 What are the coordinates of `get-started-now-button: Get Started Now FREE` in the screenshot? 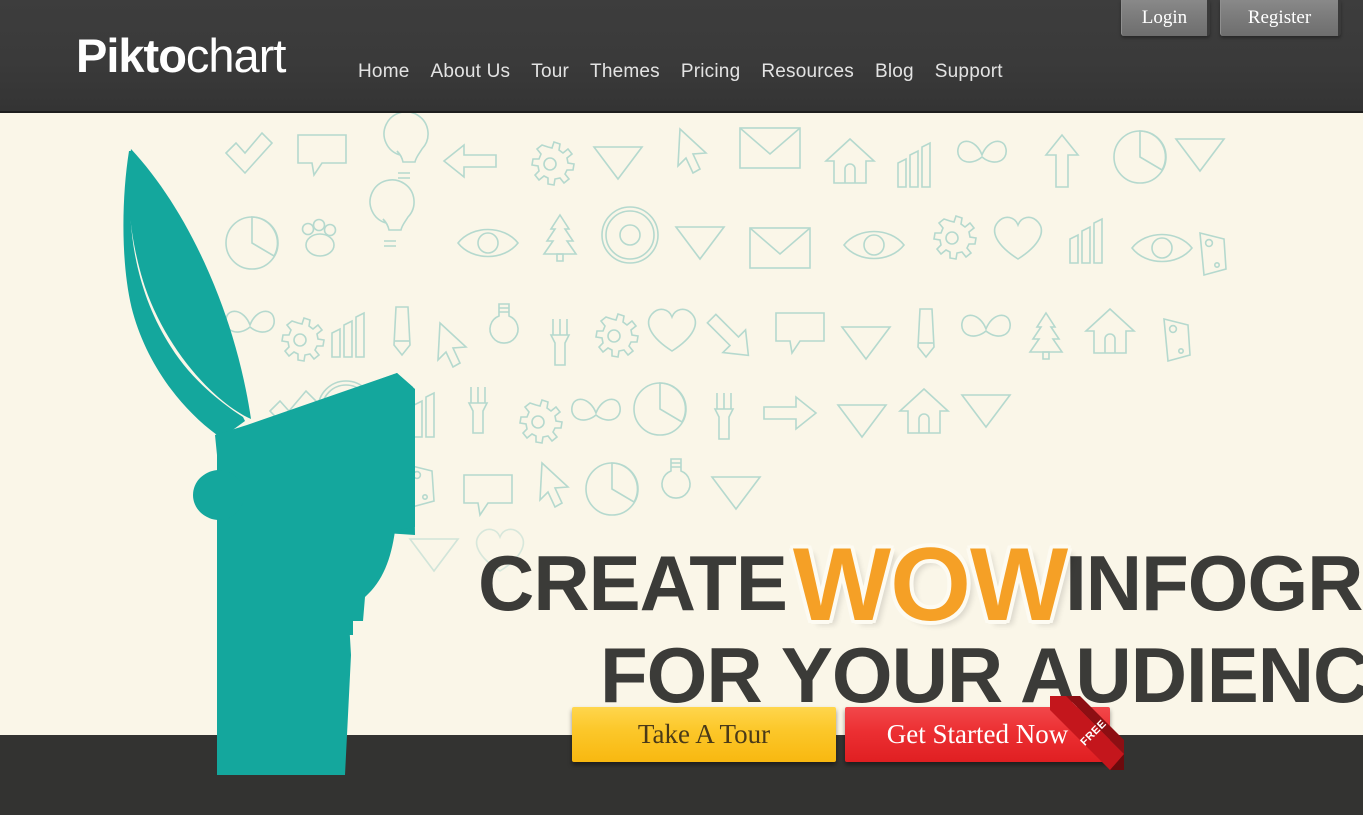 It's located at (984, 733).